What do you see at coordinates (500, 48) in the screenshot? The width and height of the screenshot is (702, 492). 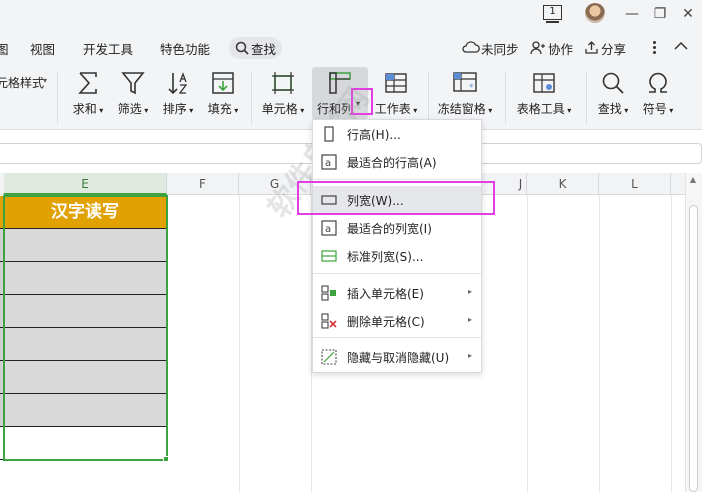 I see `sync-status: 未同步` at bounding box center [500, 48].